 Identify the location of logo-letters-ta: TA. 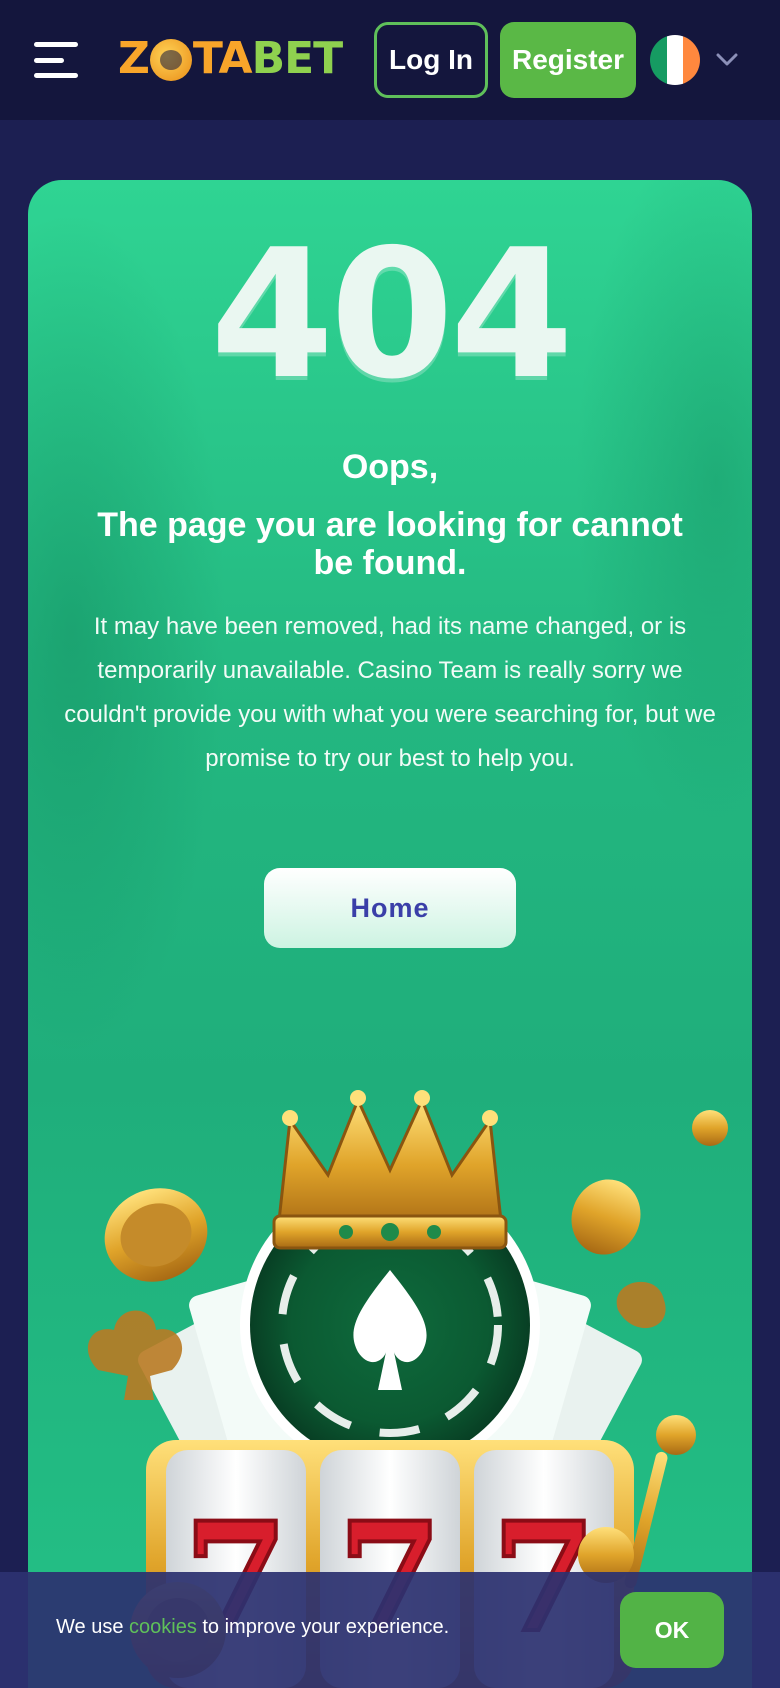
(222, 58).